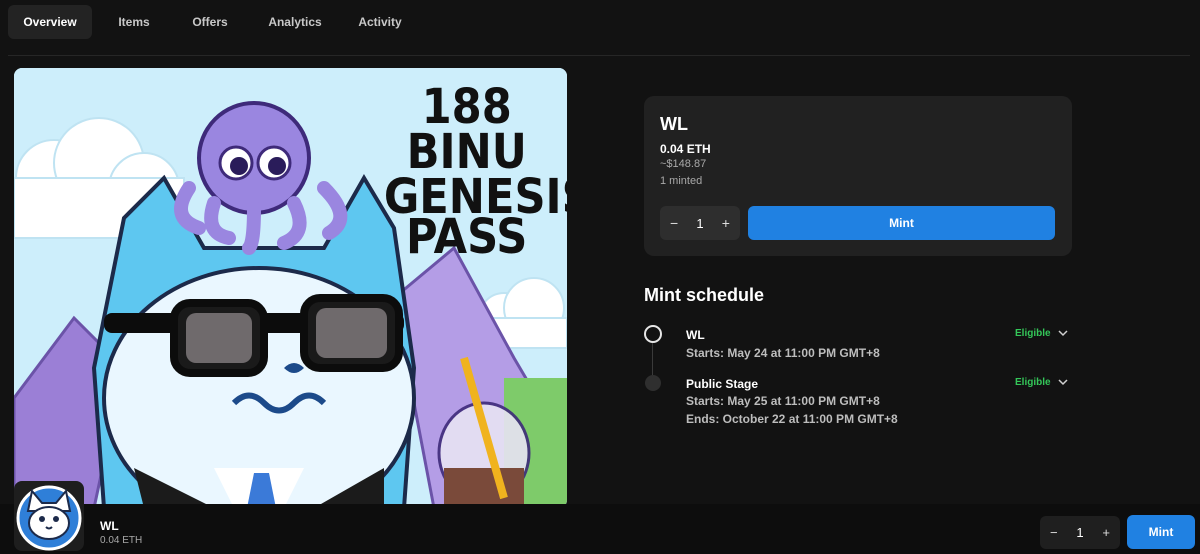 Image resolution: width=1200 pixels, height=554 pixels. Describe the element at coordinates (685, 149) in the screenshot. I see `mint-price: 0.04 ETH` at that location.